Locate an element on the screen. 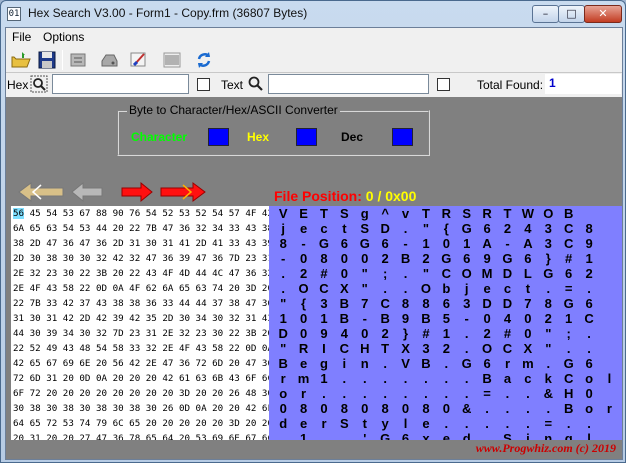  hex-search-icon is located at coordinates (39, 84).